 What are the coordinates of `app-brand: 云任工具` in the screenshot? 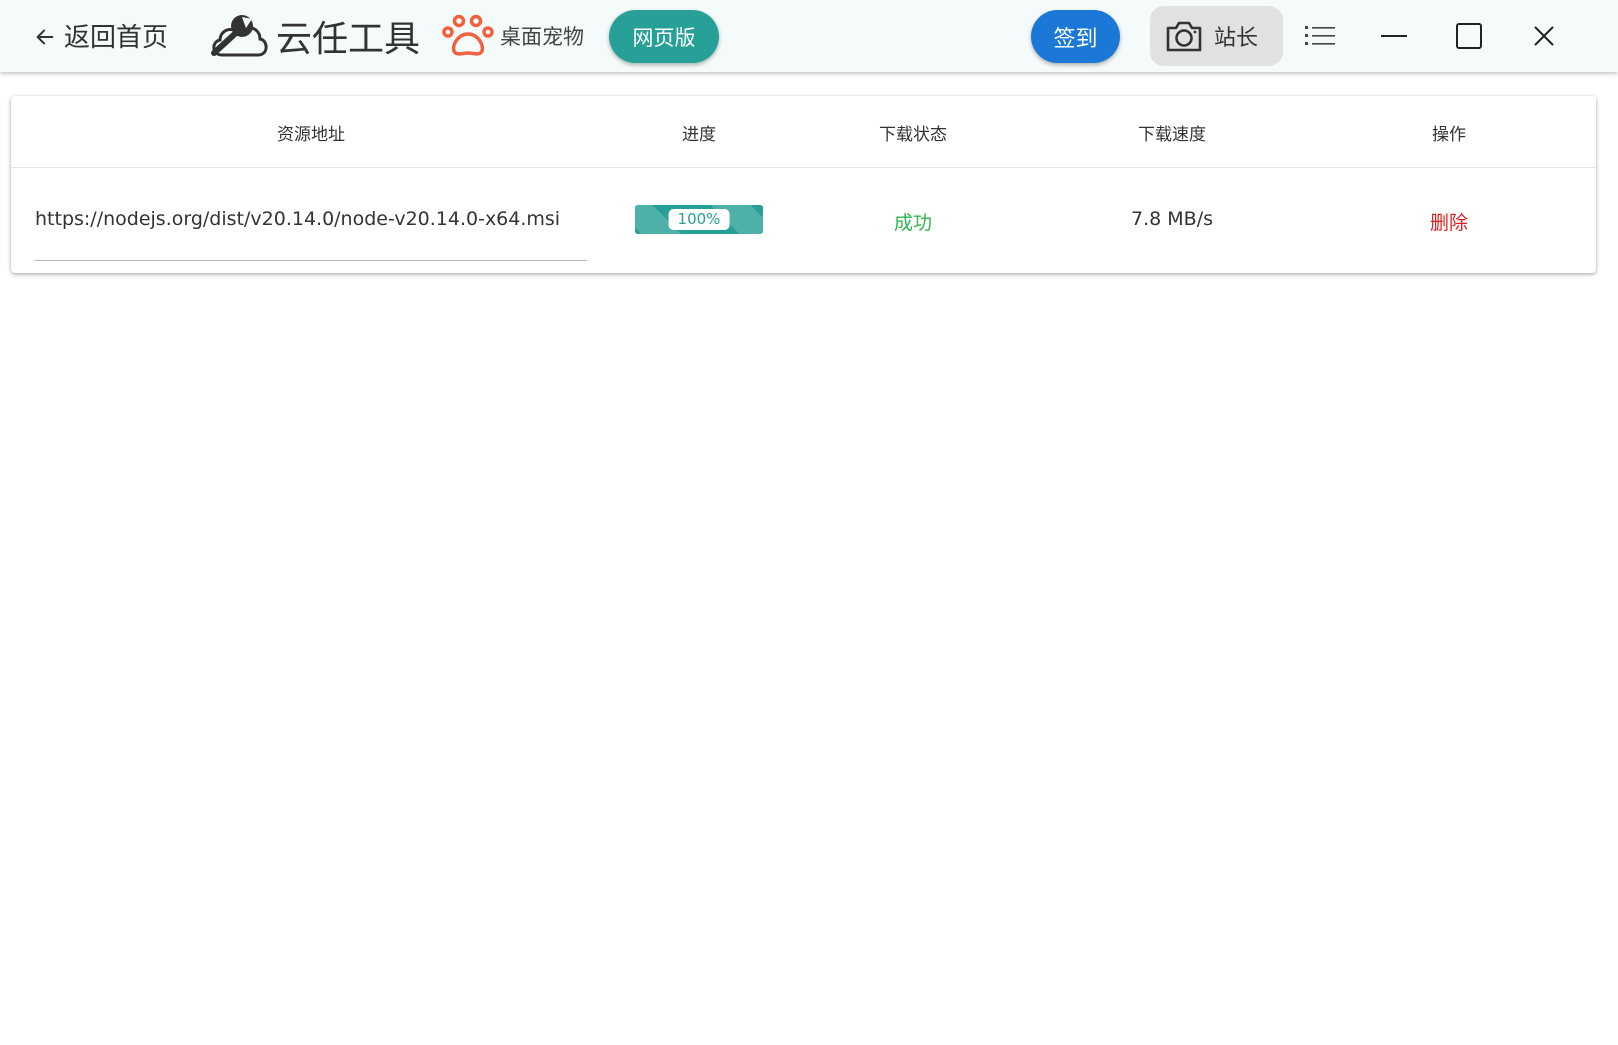 It's located at (314, 36).